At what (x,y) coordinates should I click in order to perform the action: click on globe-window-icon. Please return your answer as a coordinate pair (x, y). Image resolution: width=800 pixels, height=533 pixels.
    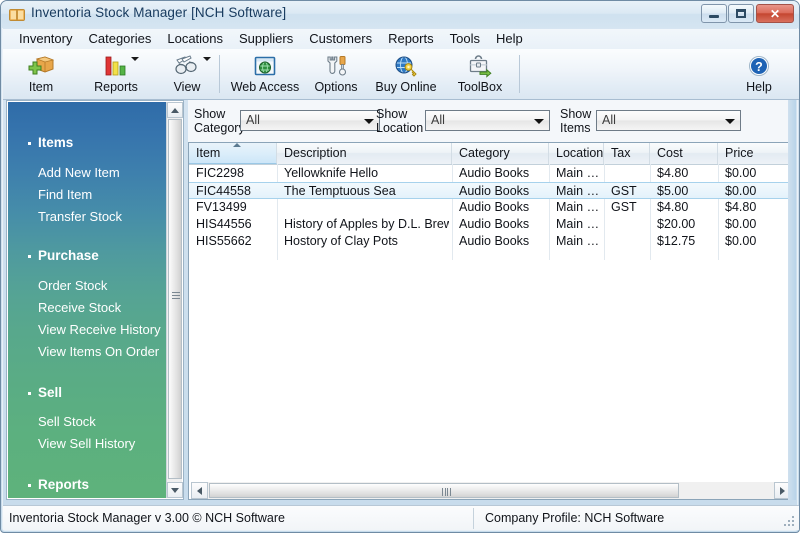
    Looking at the image, I should click on (265, 65).